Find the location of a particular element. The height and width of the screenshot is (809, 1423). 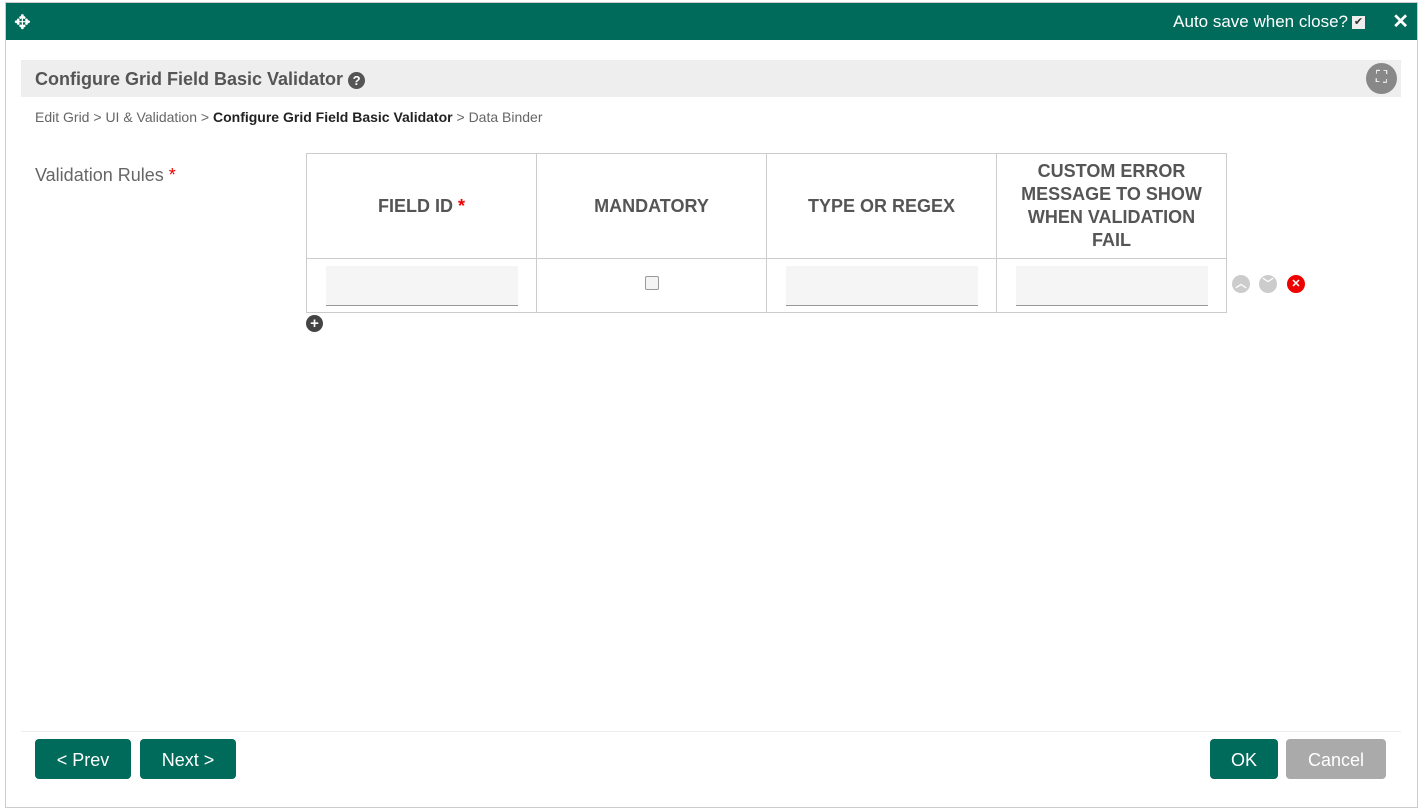

column-header-field-id: FIELD ID * is located at coordinates (421, 206).